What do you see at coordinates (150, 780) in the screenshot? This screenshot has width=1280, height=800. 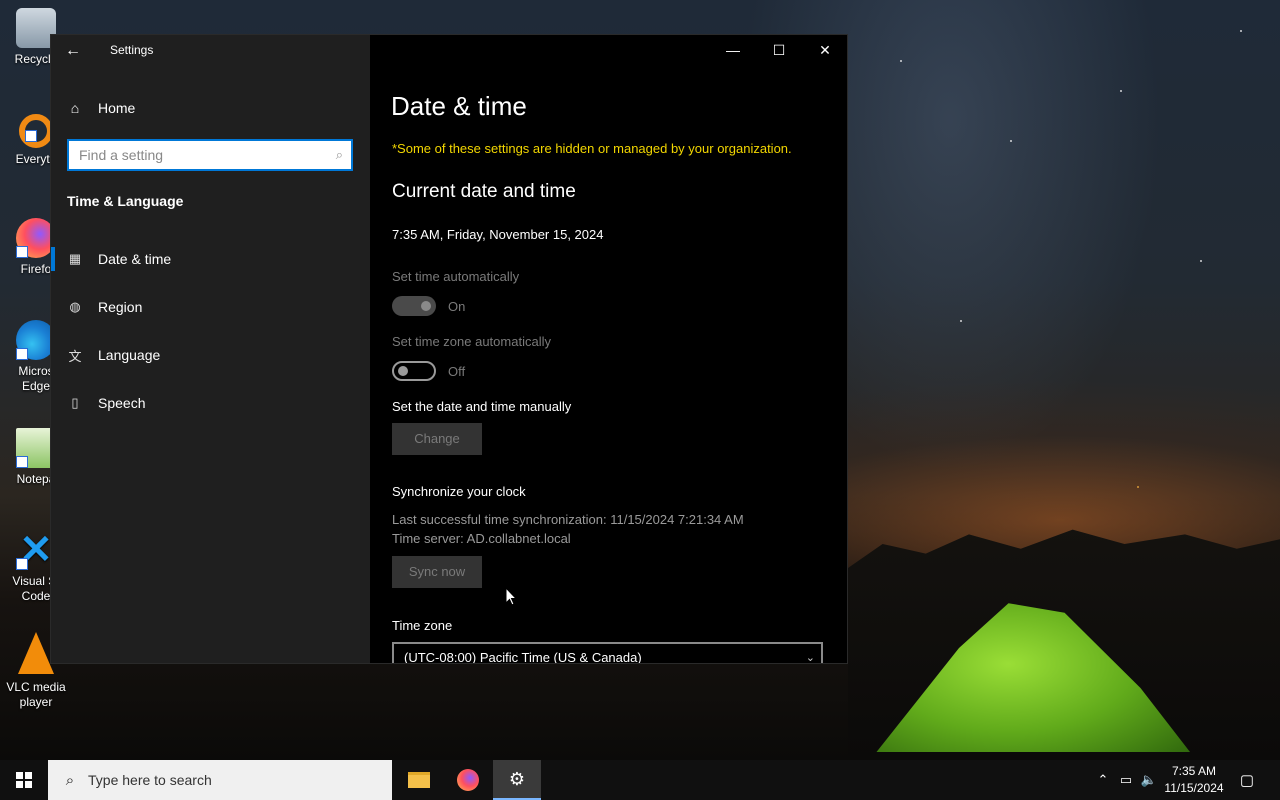 I see `taskbar-search-placeholder: Type here to search` at bounding box center [150, 780].